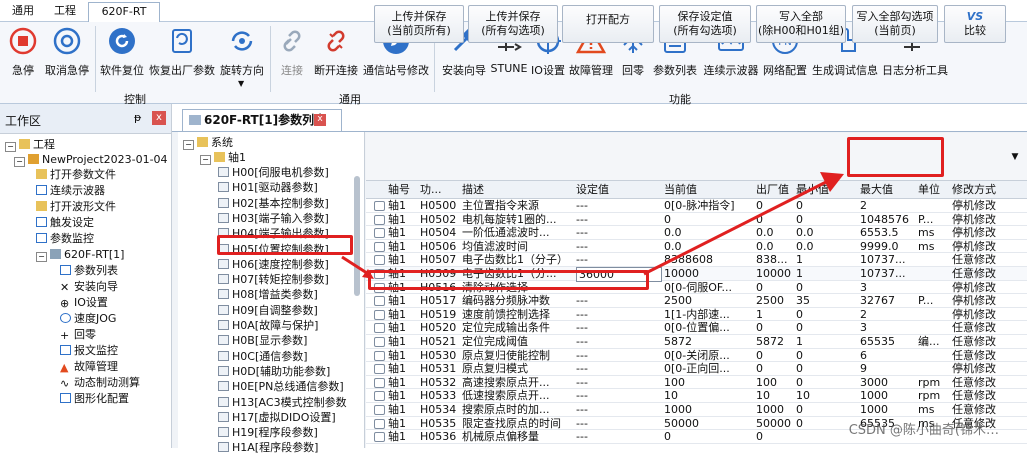 The image size is (1027, 456). Describe the element at coordinates (65, 239) in the screenshot. I see `tree-item-param-monitor: 参数监控` at that location.